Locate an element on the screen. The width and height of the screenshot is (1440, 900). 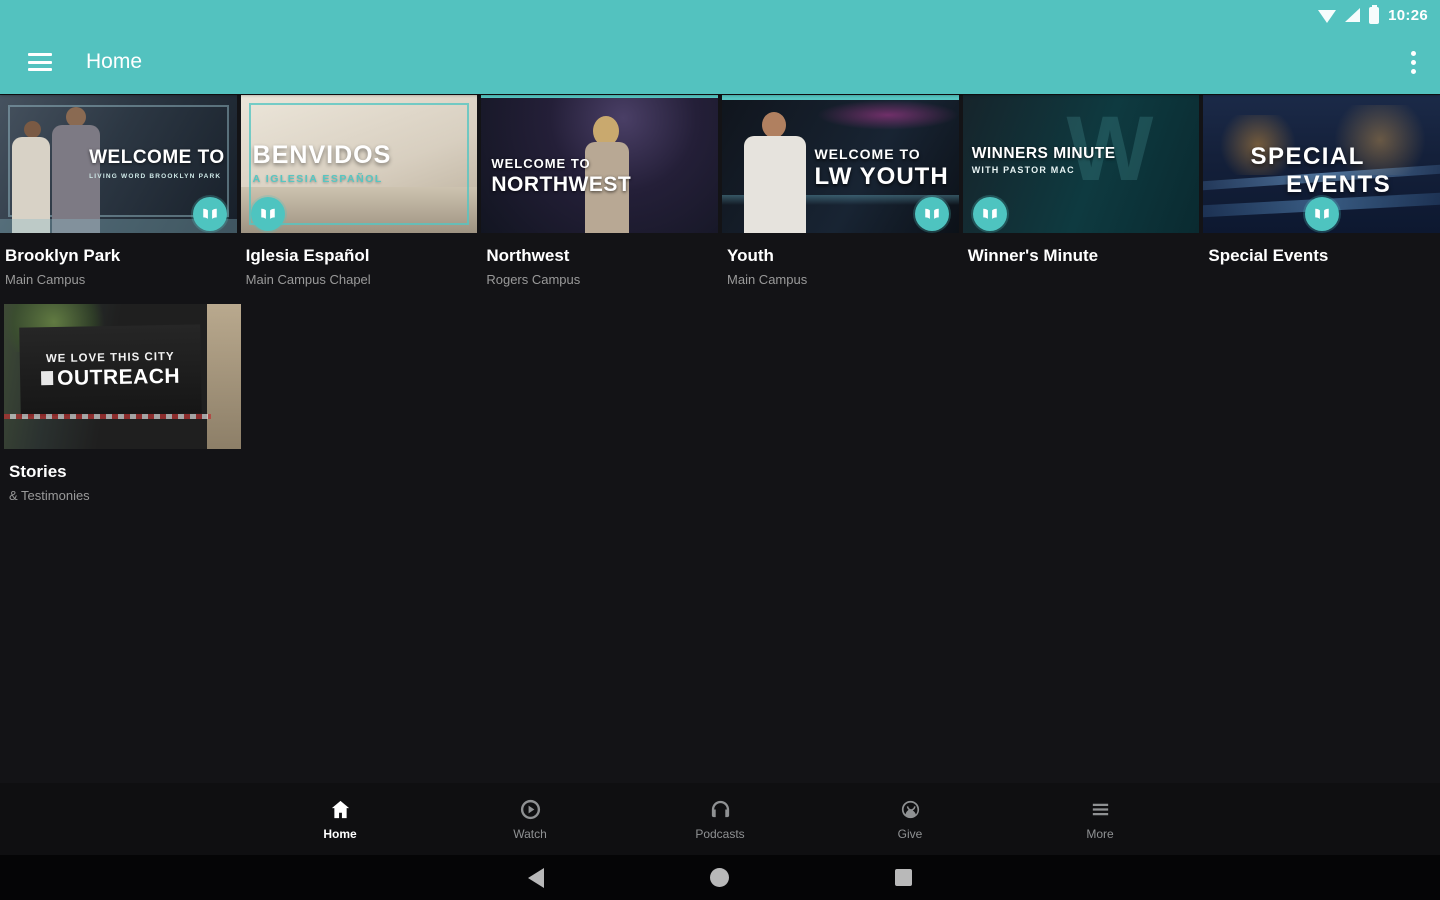
tab-podcasts: Podcasts is located at coordinates (720, 819).